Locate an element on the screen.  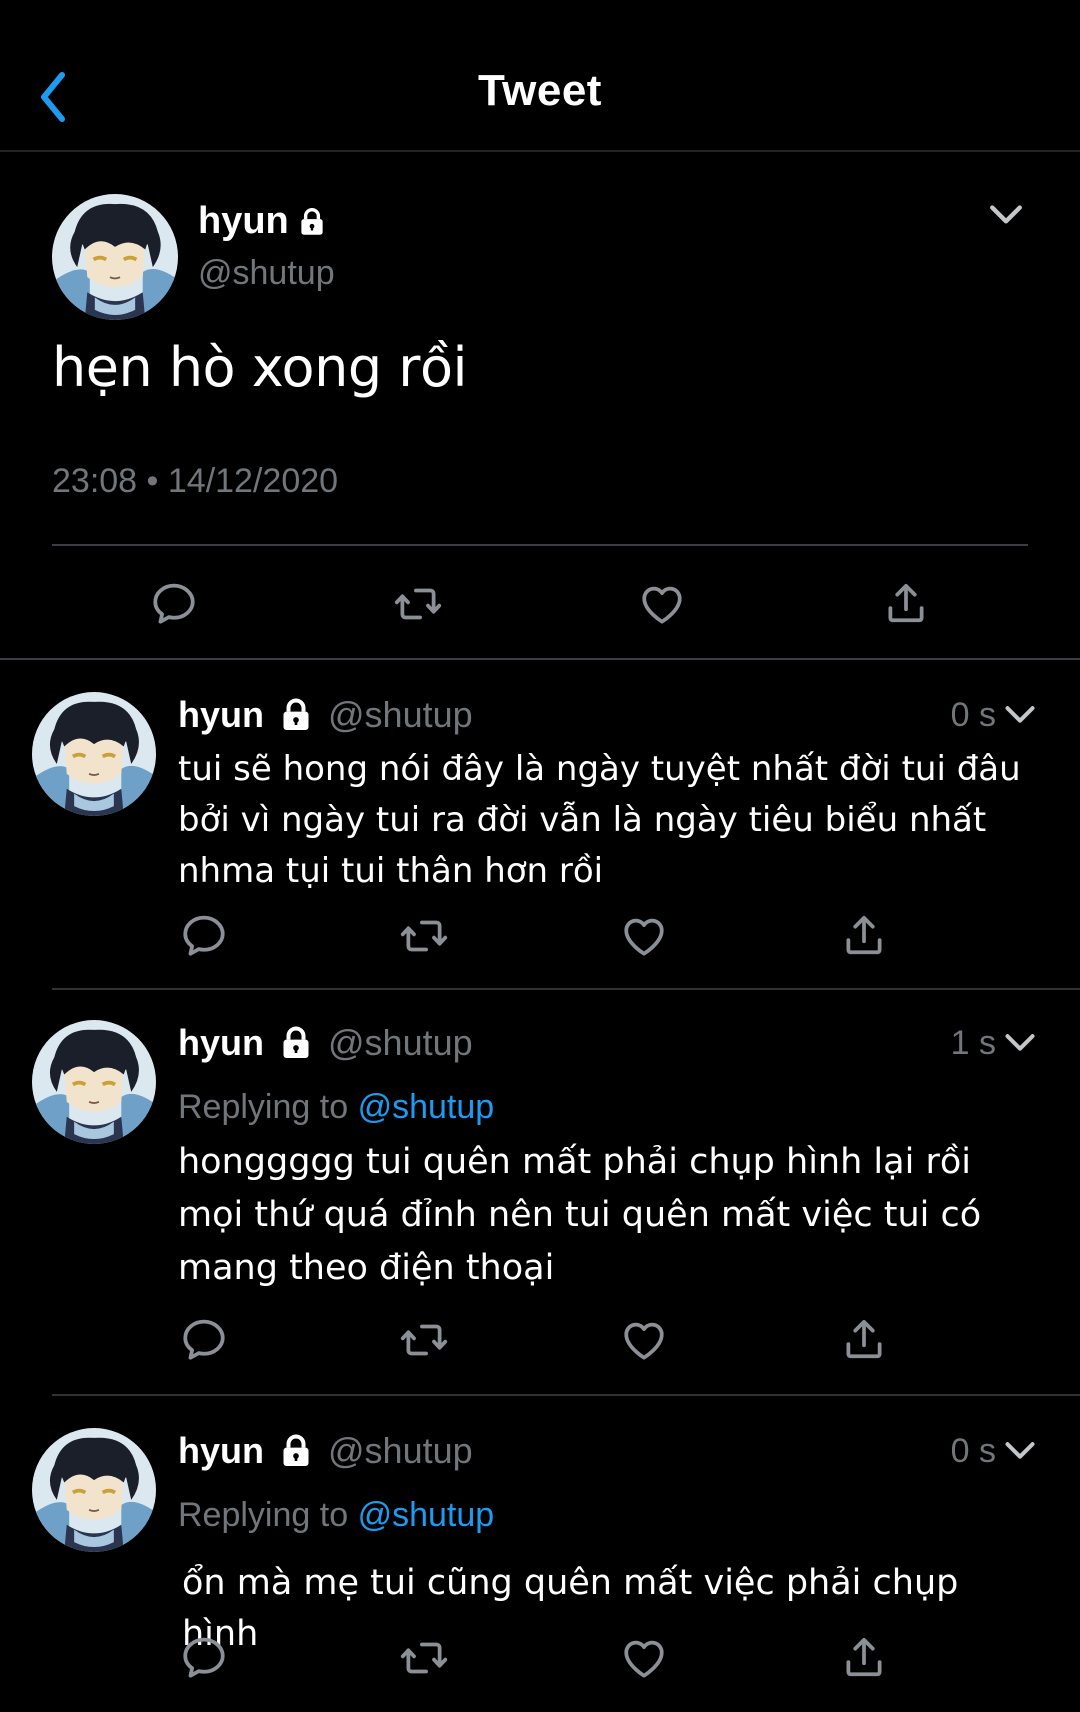
author-name-row: hyun is located at coordinates (263, 221).